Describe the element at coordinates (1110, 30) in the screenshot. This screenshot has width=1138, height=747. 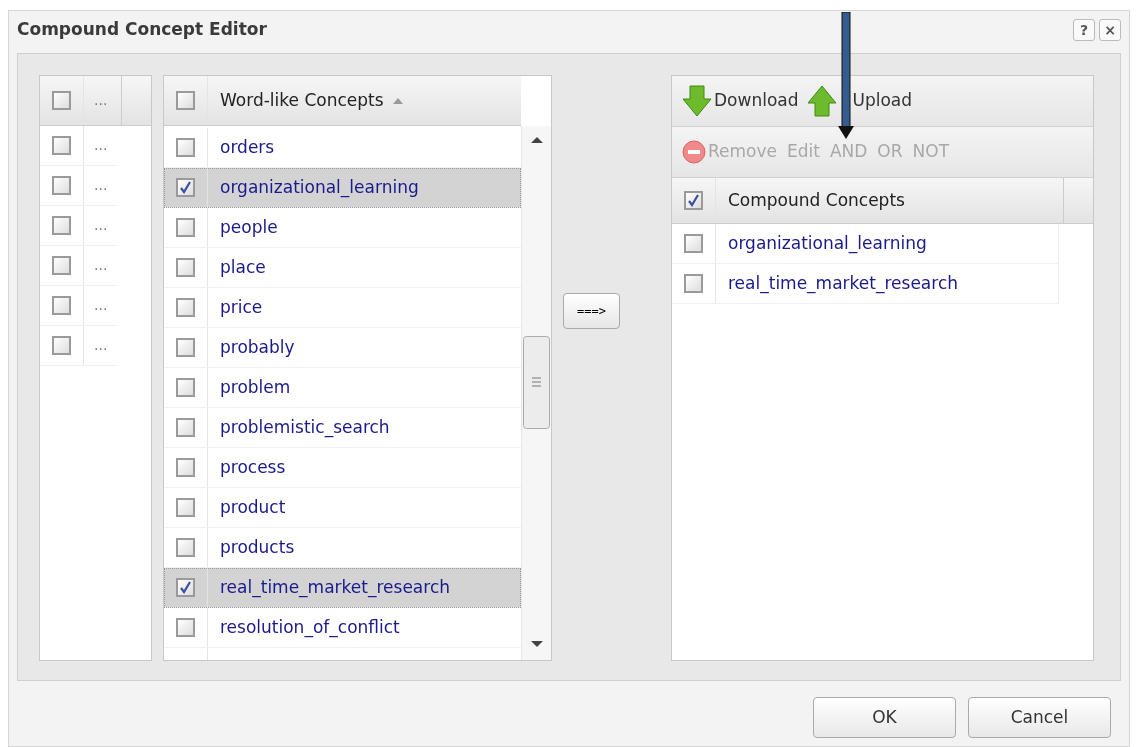
I see `close-button: ×` at that location.